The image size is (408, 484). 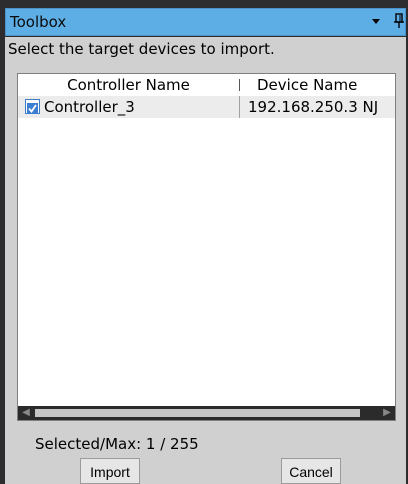 What do you see at coordinates (89, 107) in the screenshot?
I see `cell-controller-name: Controller_3` at bounding box center [89, 107].